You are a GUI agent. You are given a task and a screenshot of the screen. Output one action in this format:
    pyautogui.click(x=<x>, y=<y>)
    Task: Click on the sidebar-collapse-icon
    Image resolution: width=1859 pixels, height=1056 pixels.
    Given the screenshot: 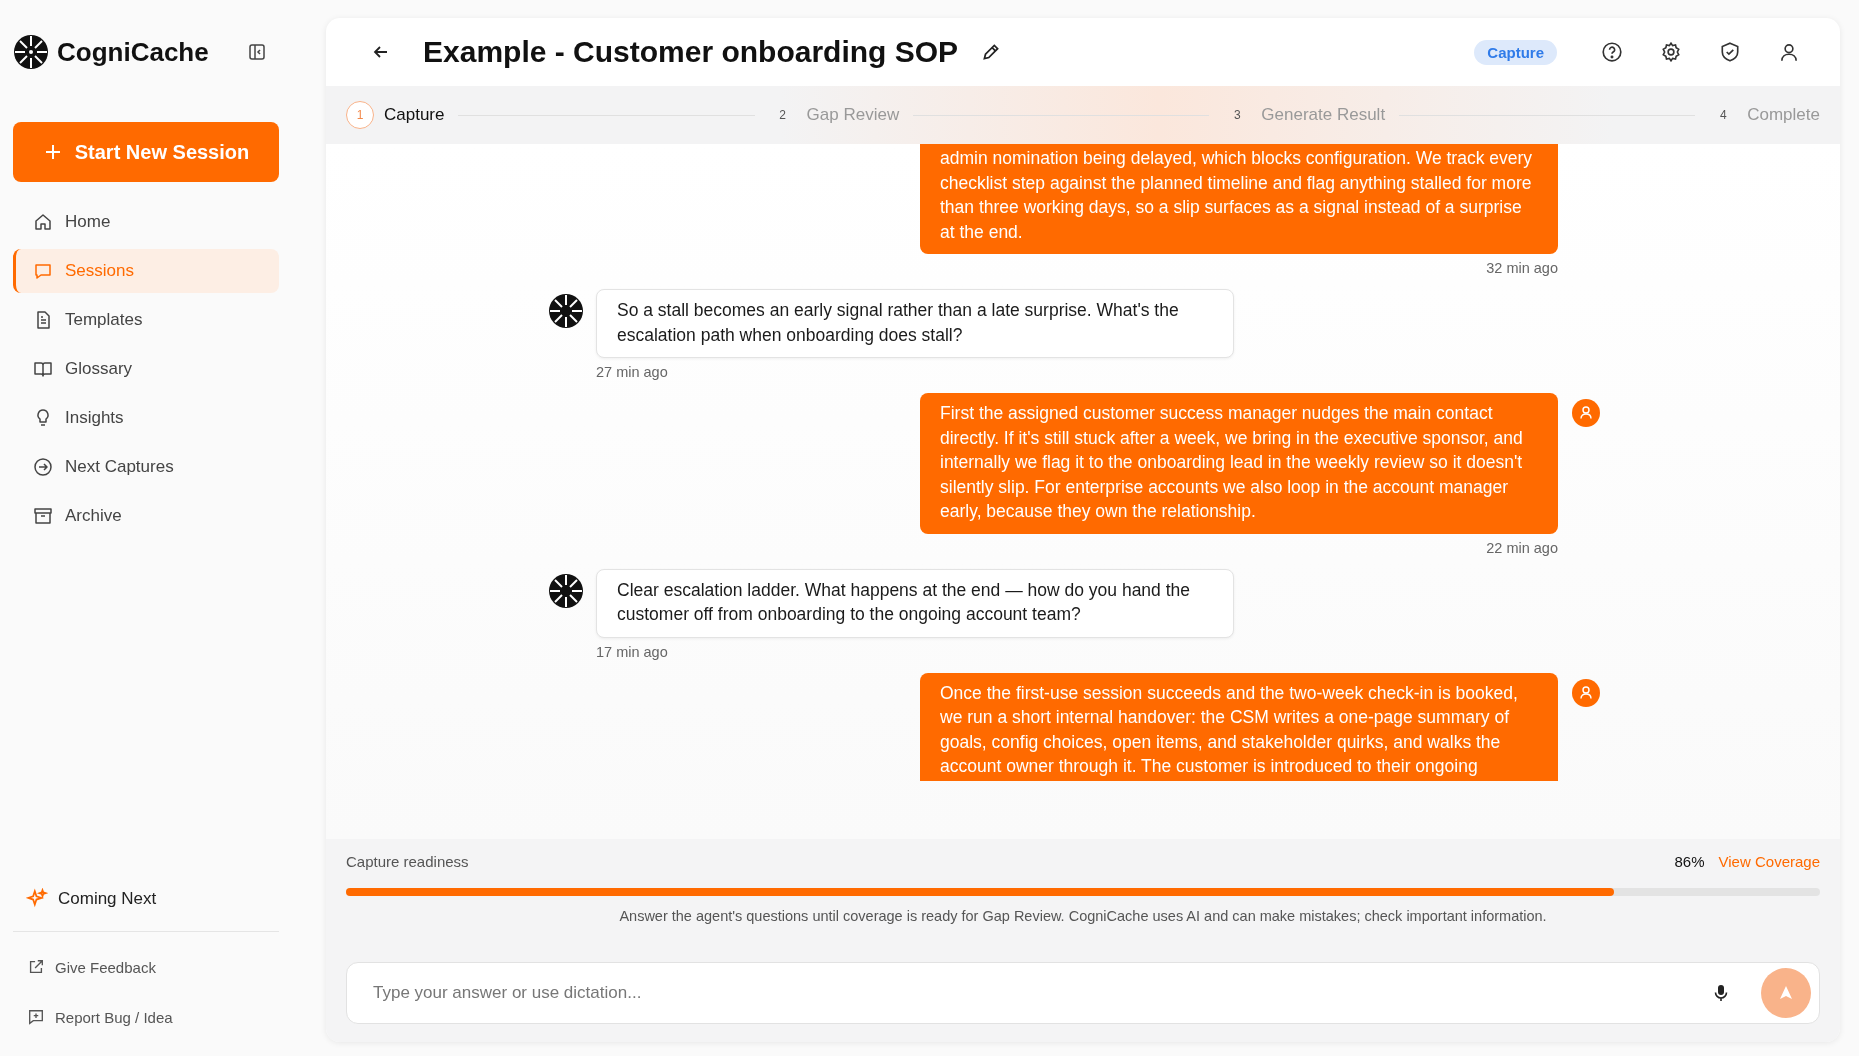 What is the action you would take?
    pyautogui.click(x=256, y=52)
    